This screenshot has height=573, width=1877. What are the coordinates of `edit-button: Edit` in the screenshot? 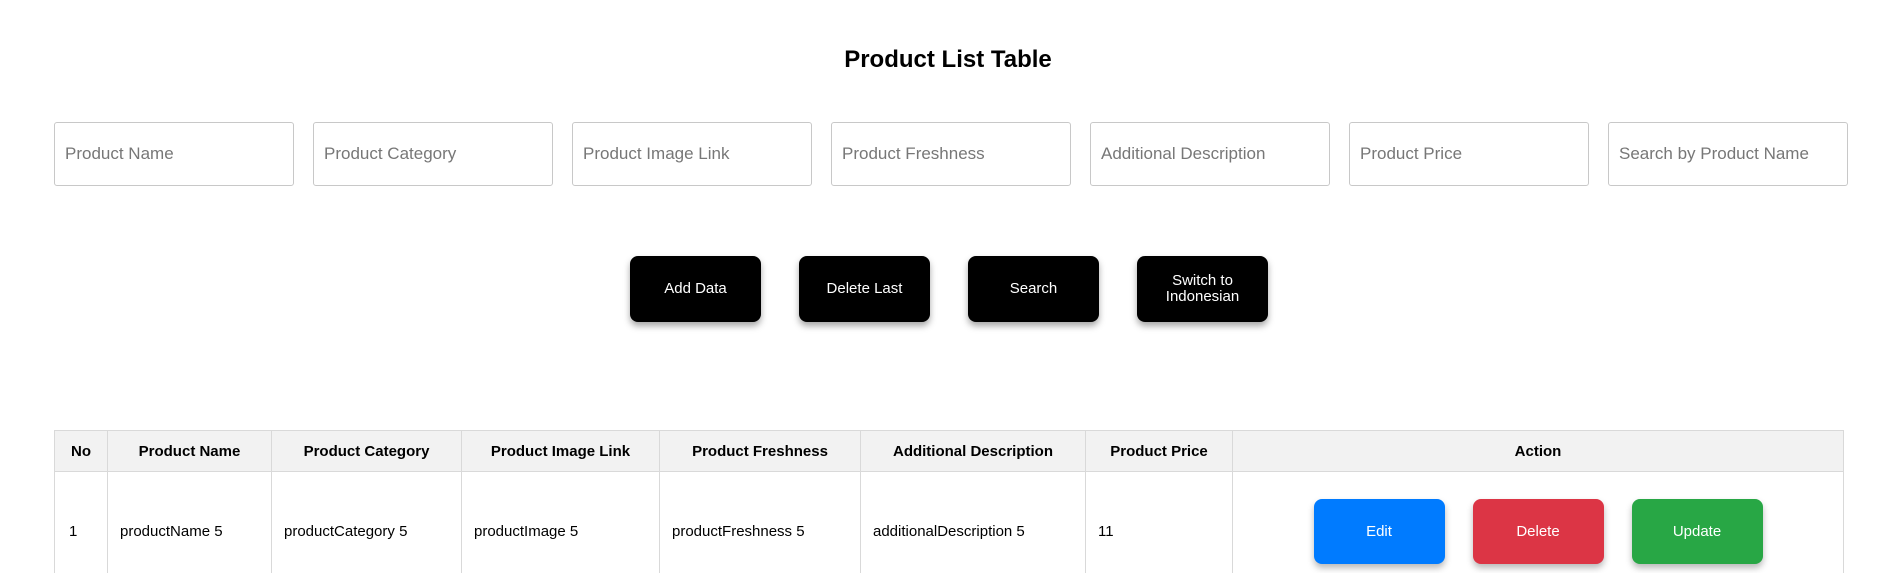 It's located at (1379, 531).